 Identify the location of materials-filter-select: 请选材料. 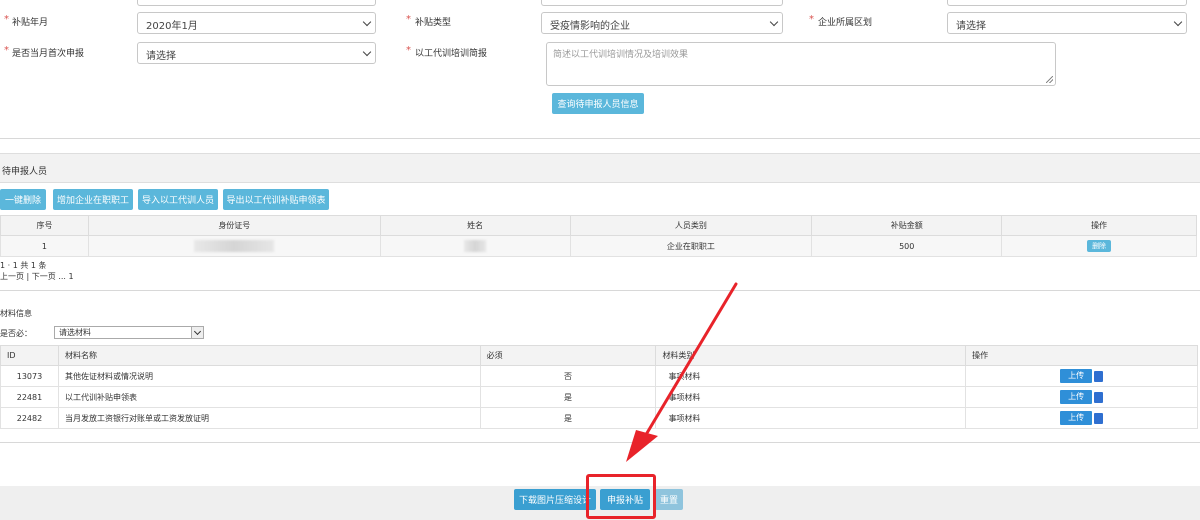
(129, 332).